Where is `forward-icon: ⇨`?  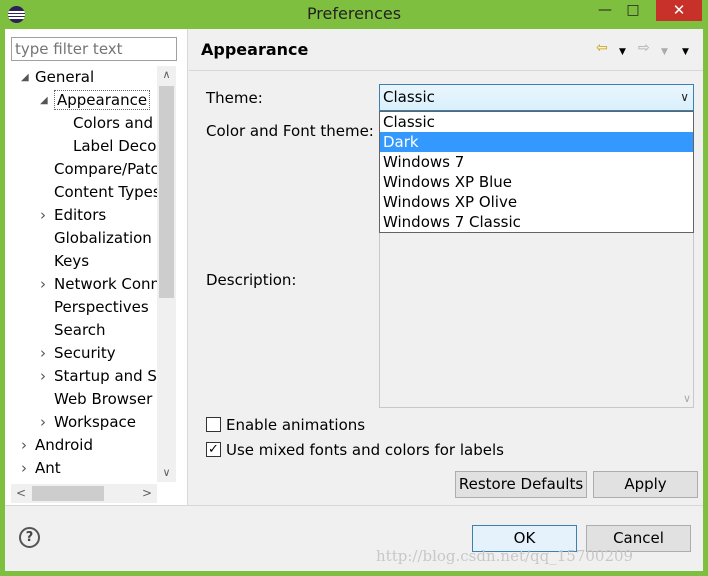
forward-icon: ⇨ is located at coordinates (644, 48).